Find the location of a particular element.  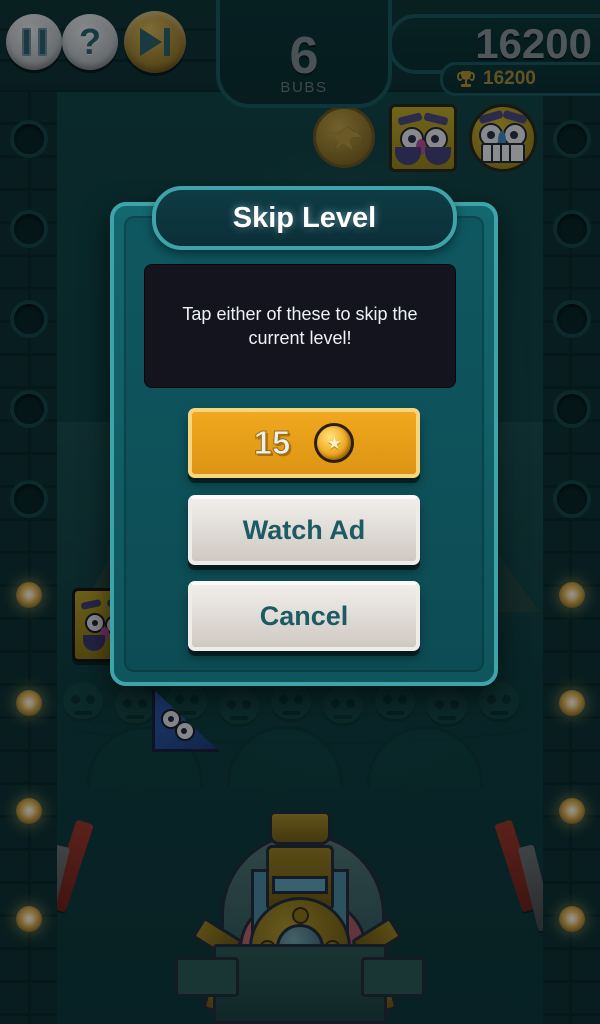

dialog-title-pill: Skip Level is located at coordinates (304, 218).